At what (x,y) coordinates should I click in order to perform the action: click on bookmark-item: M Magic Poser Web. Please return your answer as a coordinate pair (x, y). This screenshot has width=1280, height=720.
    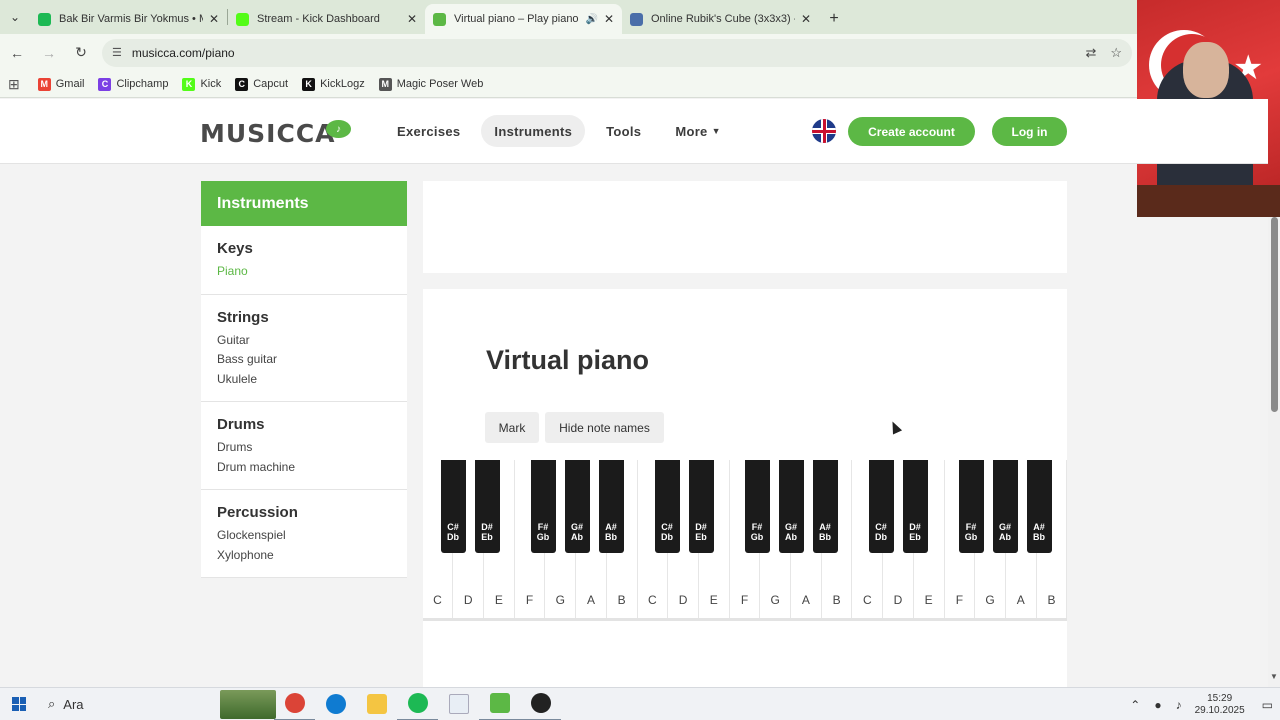
    Looking at the image, I should click on (430, 84).